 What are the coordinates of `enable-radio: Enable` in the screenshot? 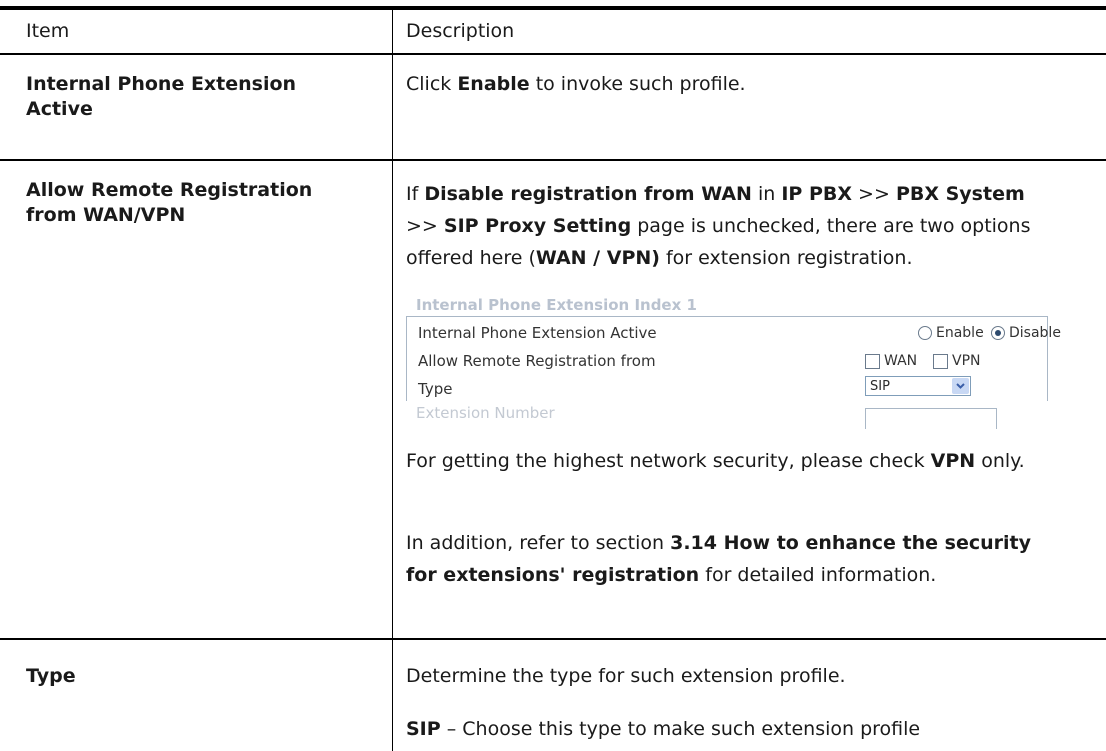 It's located at (951, 333).